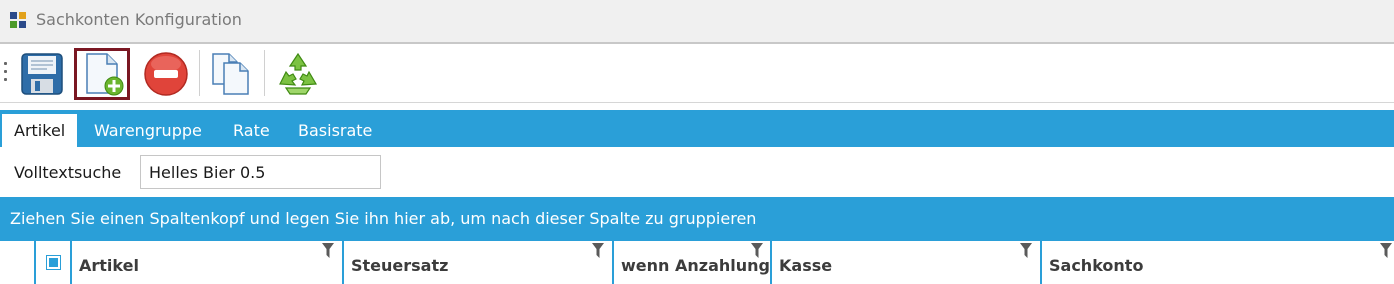 The width and height of the screenshot is (1394, 284). Describe the element at coordinates (35, 262) in the screenshot. I see `grid-indent-column` at that location.